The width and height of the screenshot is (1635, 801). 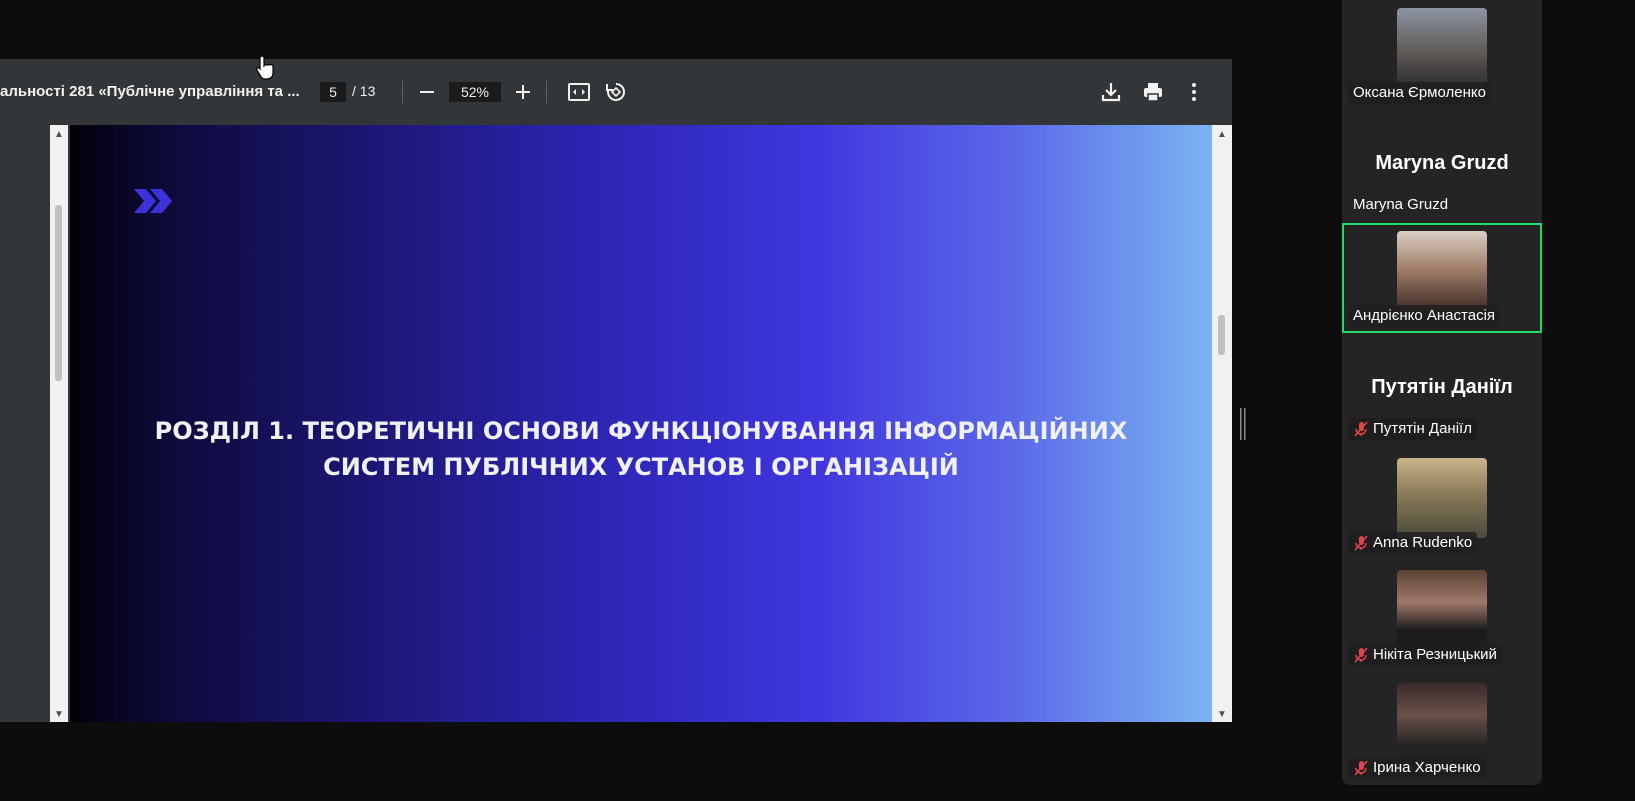 I want to click on hand-cursor-icon, so click(x=265, y=67).